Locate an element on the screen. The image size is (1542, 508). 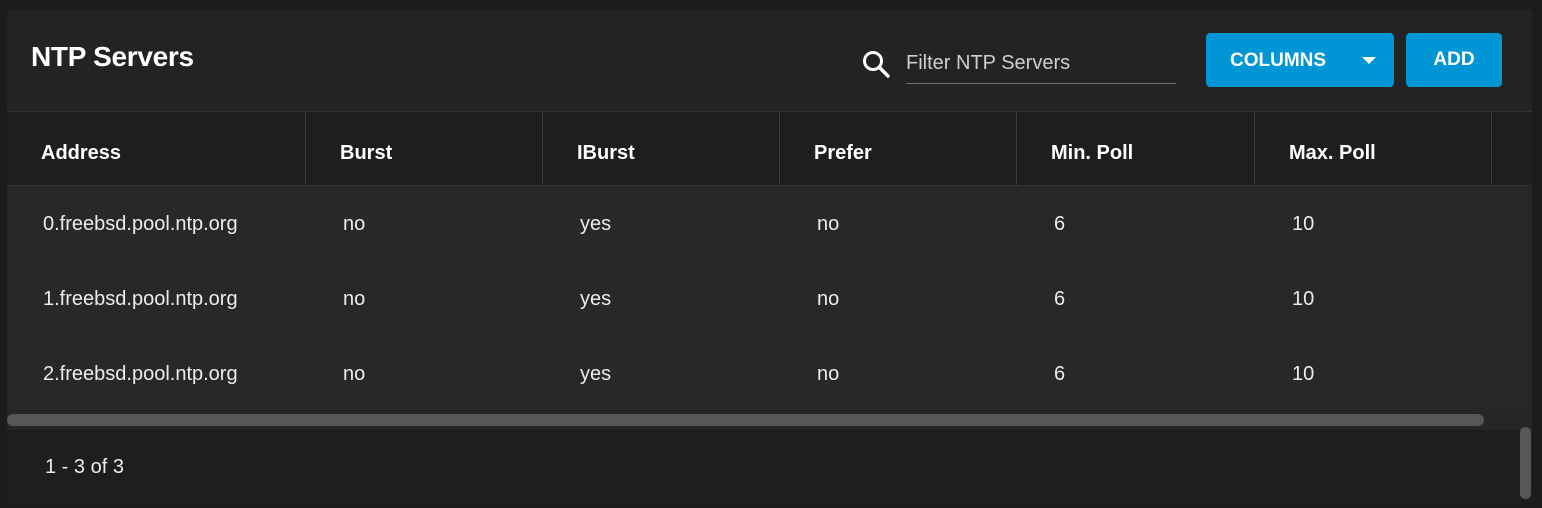
filter-field is located at coordinates (1041, 65).